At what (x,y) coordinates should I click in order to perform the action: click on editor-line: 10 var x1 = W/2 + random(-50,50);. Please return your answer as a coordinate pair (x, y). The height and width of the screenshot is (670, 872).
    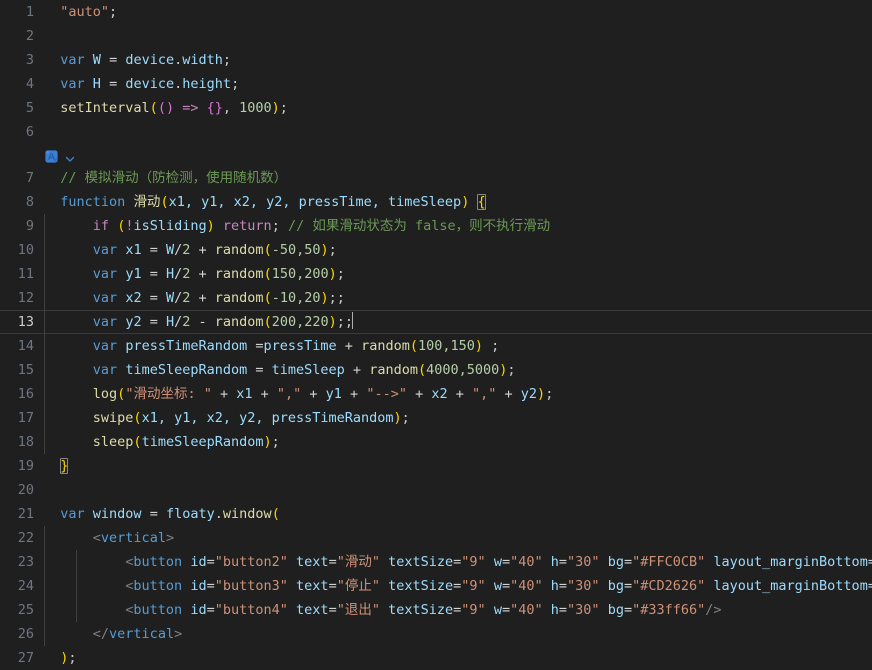
    Looking at the image, I should click on (436, 250).